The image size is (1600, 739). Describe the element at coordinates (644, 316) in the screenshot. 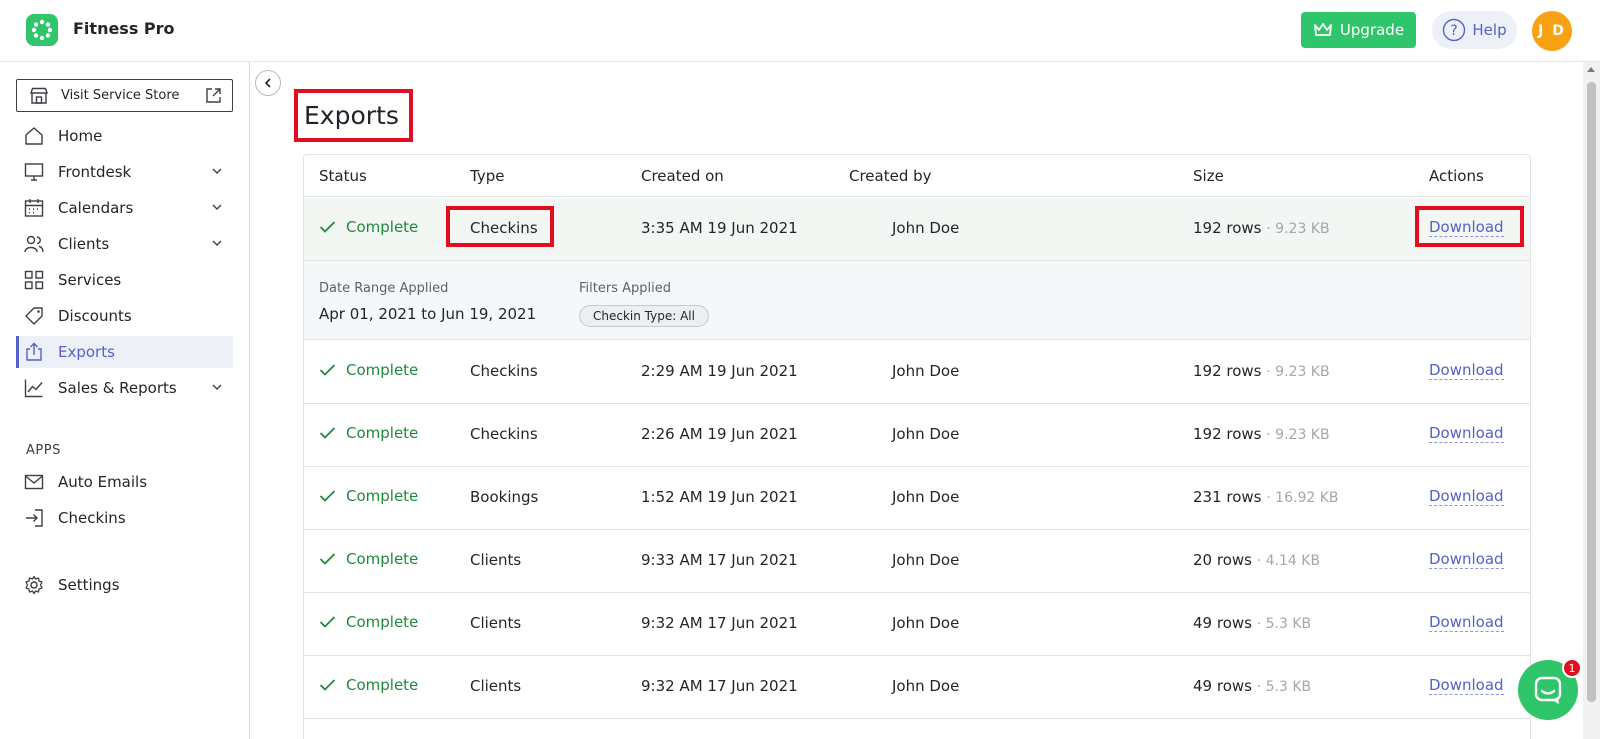

I see `filter-chip: Checkin Type: All` at that location.